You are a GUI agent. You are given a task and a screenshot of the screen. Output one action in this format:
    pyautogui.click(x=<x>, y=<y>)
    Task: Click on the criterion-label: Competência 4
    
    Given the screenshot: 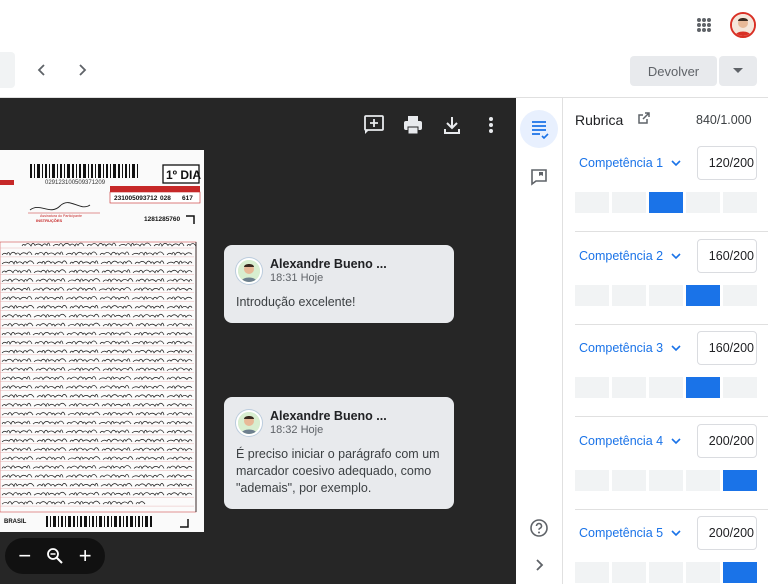 What is the action you would take?
    pyautogui.click(x=621, y=440)
    